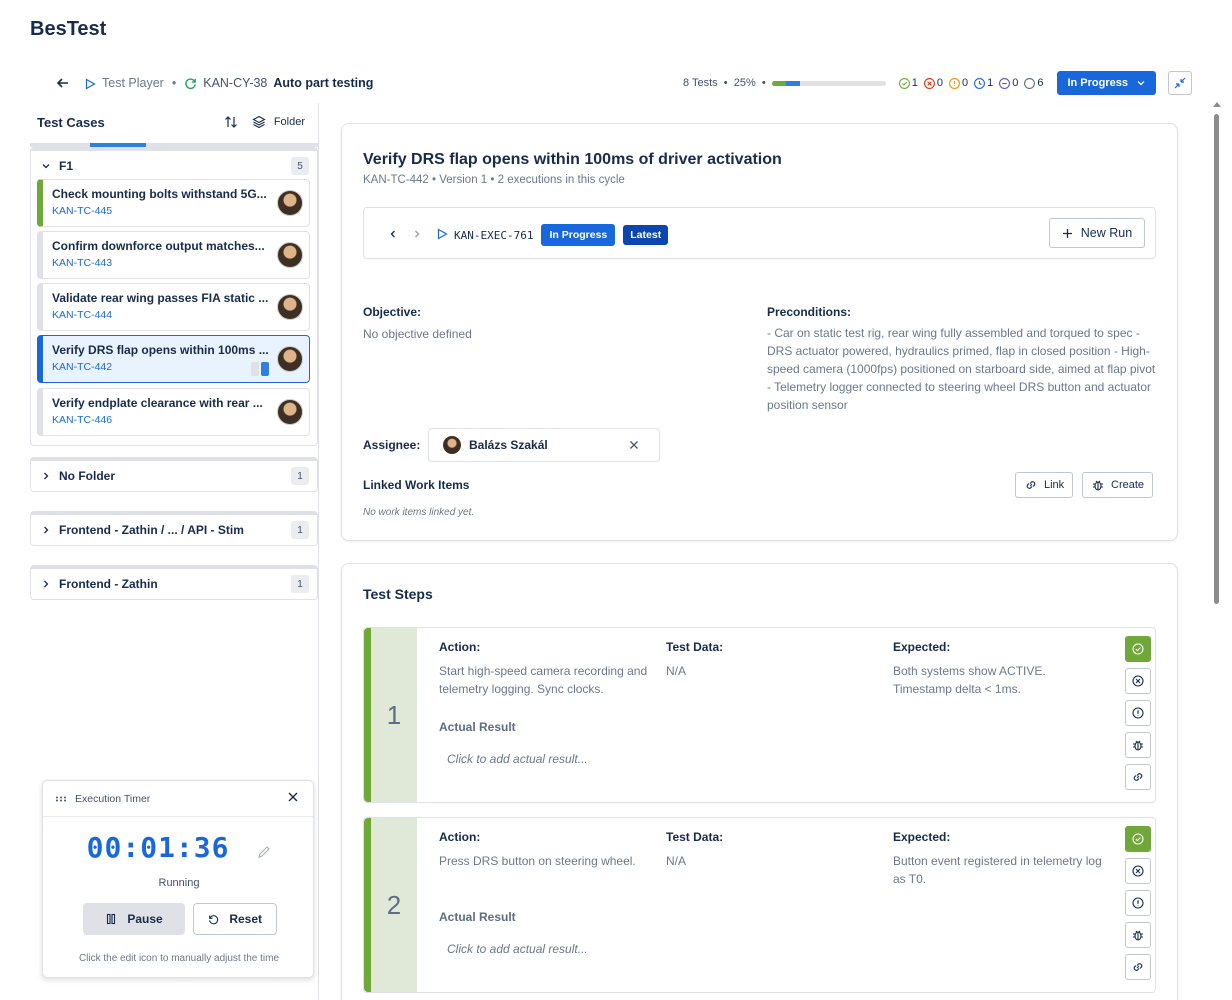 The width and height of the screenshot is (1232, 1000). Describe the element at coordinates (231, 122) in the screenshot. I see `sort-icon` at that location.